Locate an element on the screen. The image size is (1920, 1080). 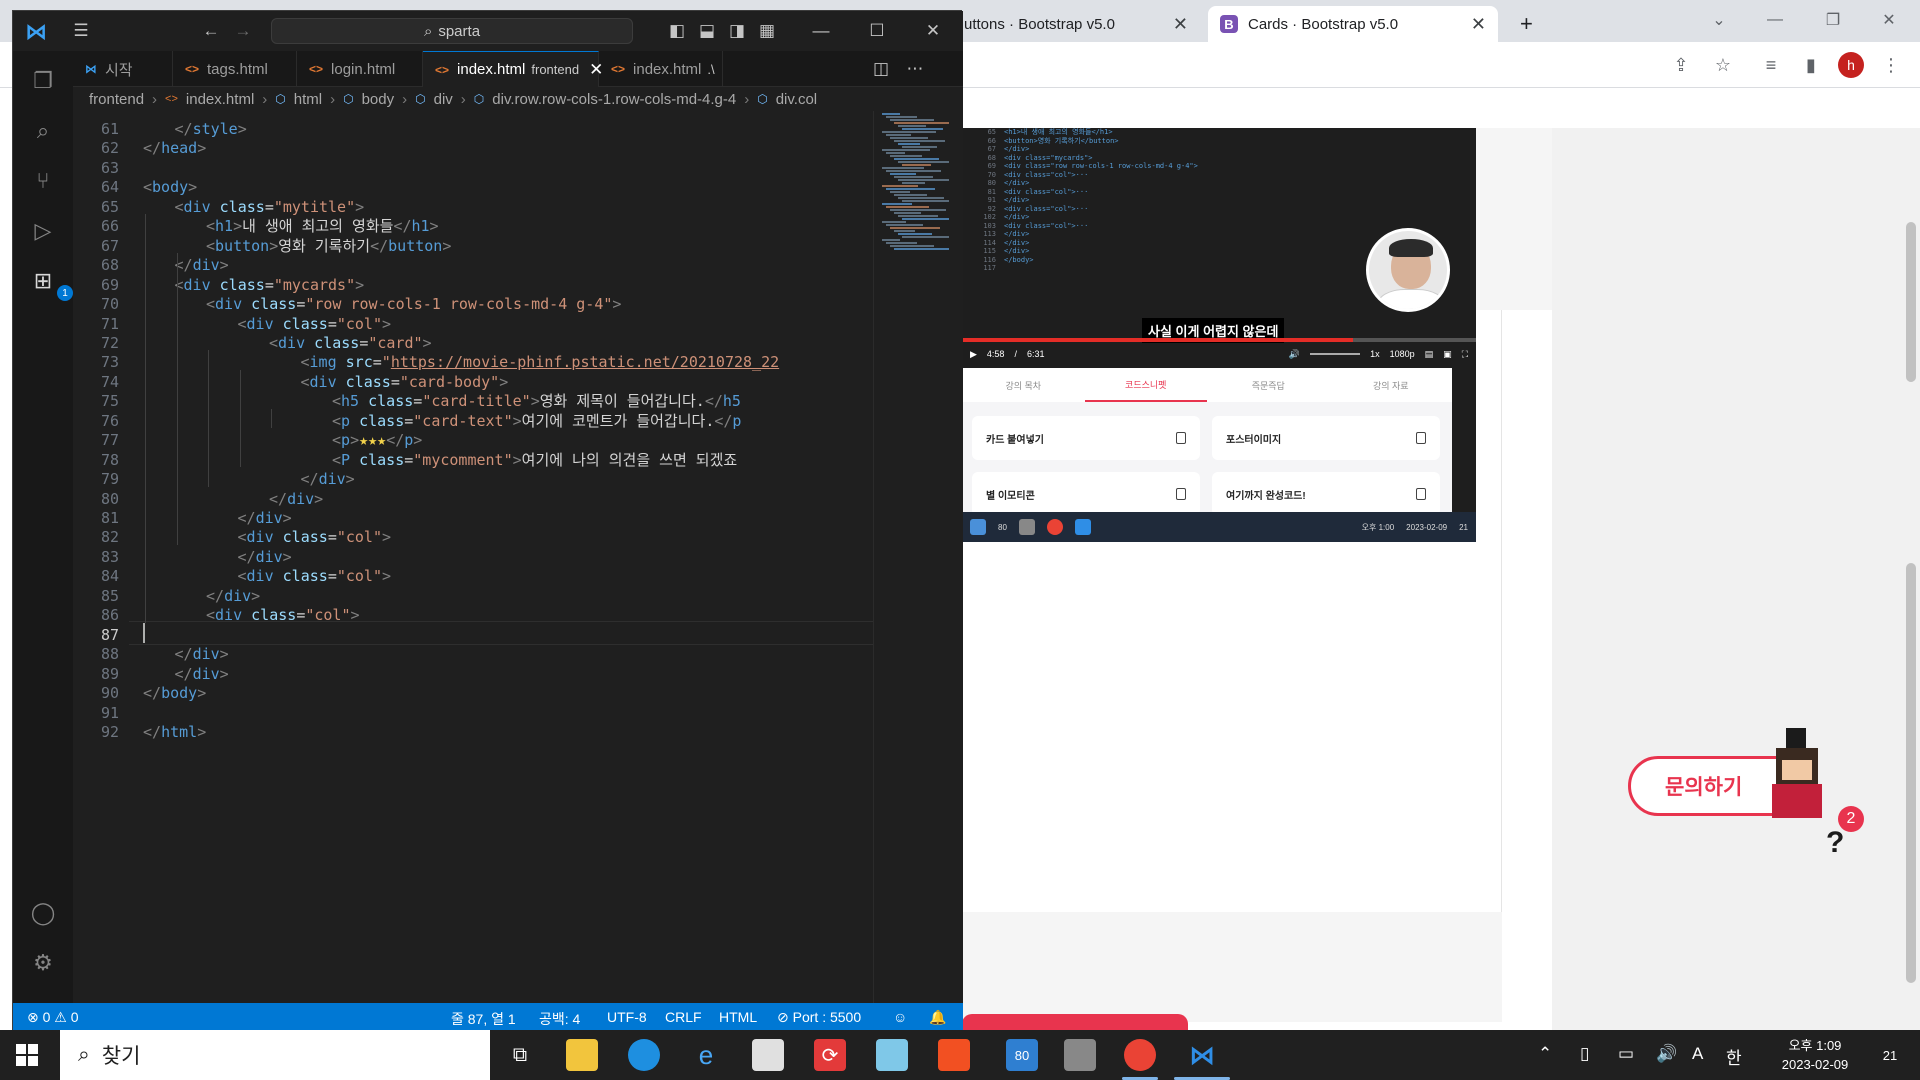
toggle-panel-icon: ⬓ is located at coordinates (707, 31).